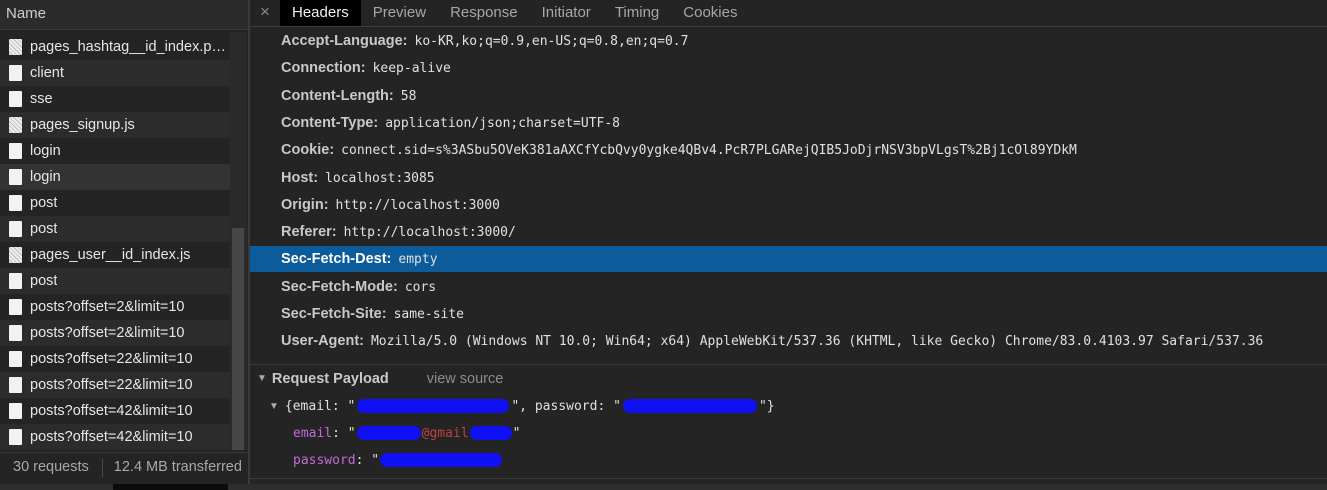 This screenshot has height=490, width=1327. I want to click on payload-email-key: email, so click(313, 433).